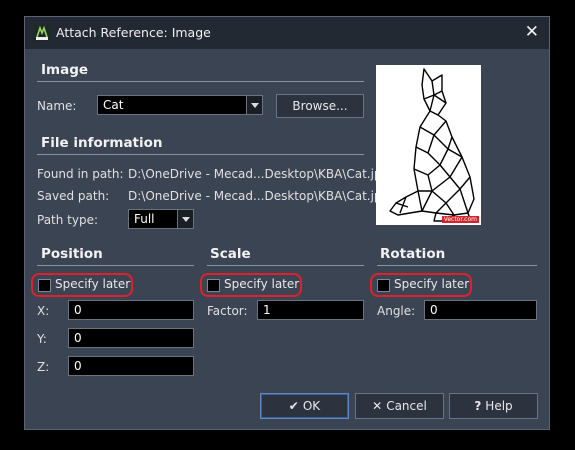  What do you see at coordinates (44, 285) in the screenshot?
I see `position-specify-later-checkbox` at bounding box center [44, 285].